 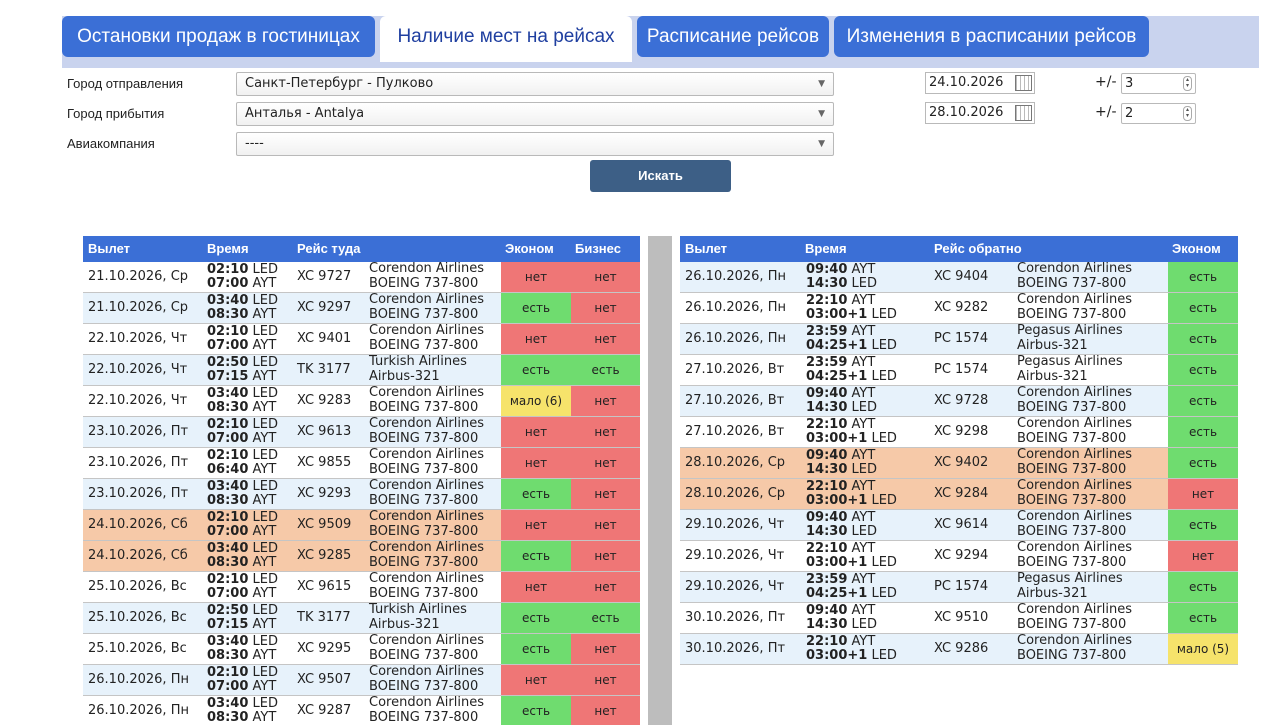 I want to click on flight-times: 09:40 AYT 14:30 LED, so click(x=841, y=277).